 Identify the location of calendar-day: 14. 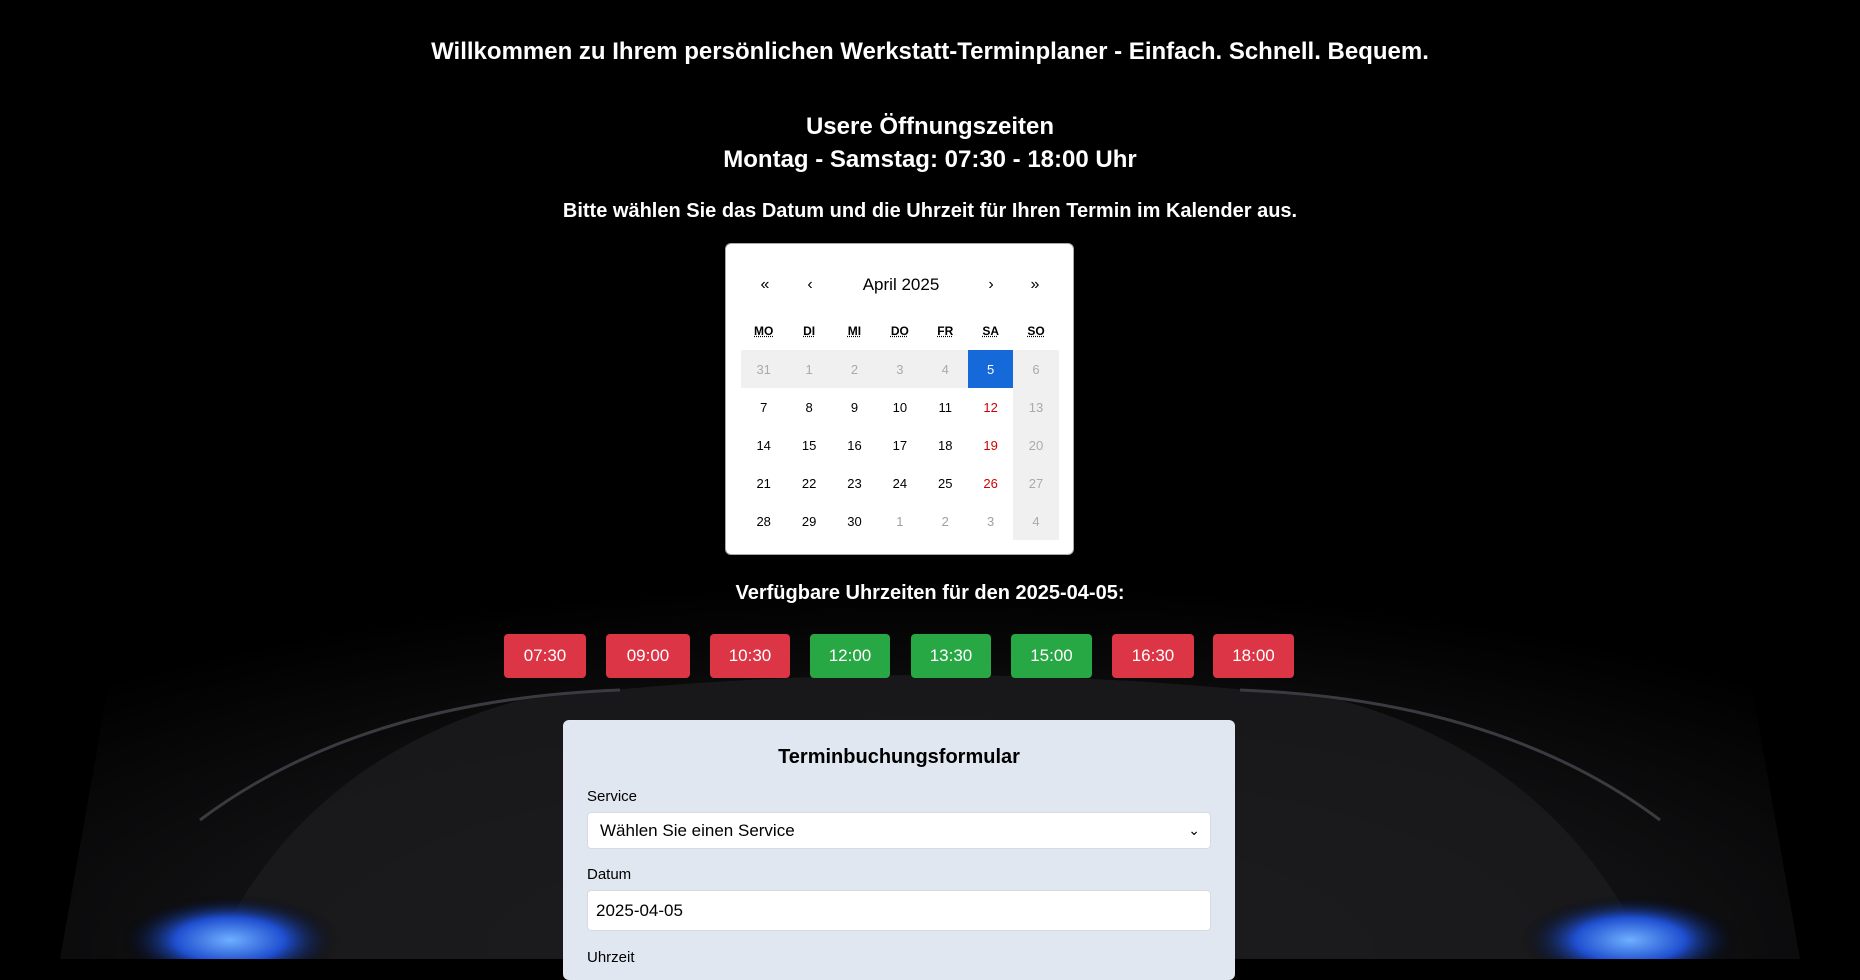
(763, 445).